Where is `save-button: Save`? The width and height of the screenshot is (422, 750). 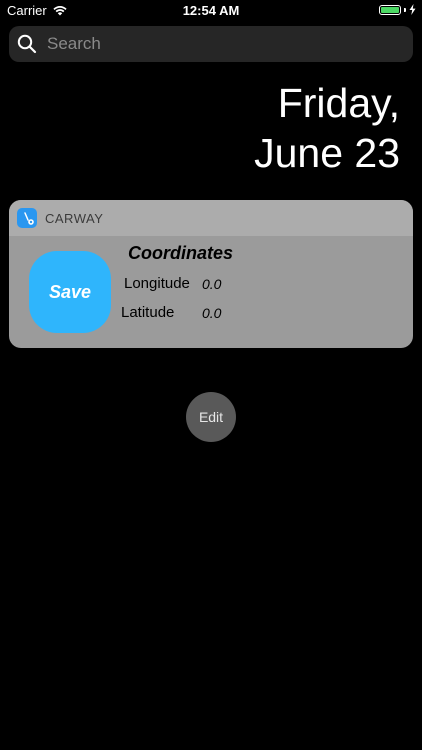
save-button: Save is located at coordinates (70, 292).